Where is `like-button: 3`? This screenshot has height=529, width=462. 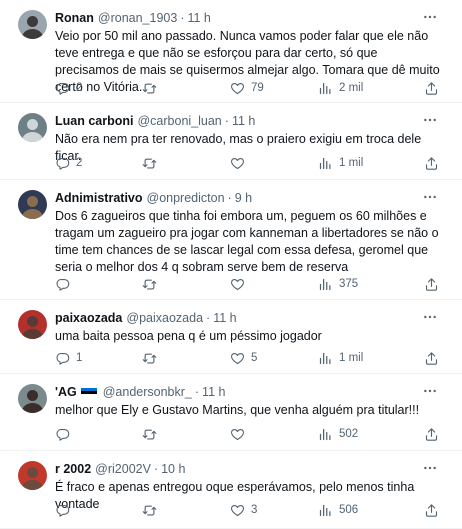
like-button: 3 is located at coordinates (243, 510).